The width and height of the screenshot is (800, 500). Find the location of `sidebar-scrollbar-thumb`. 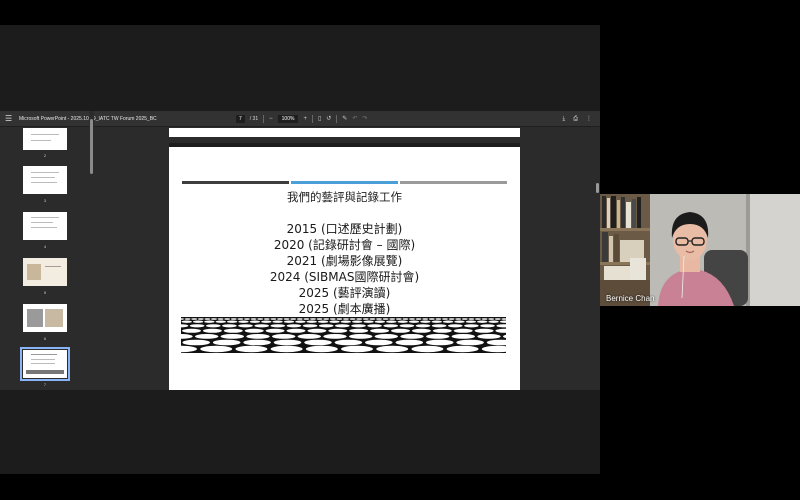

sidebar-scrollbar-thumb is located at coordinates (91, 146).